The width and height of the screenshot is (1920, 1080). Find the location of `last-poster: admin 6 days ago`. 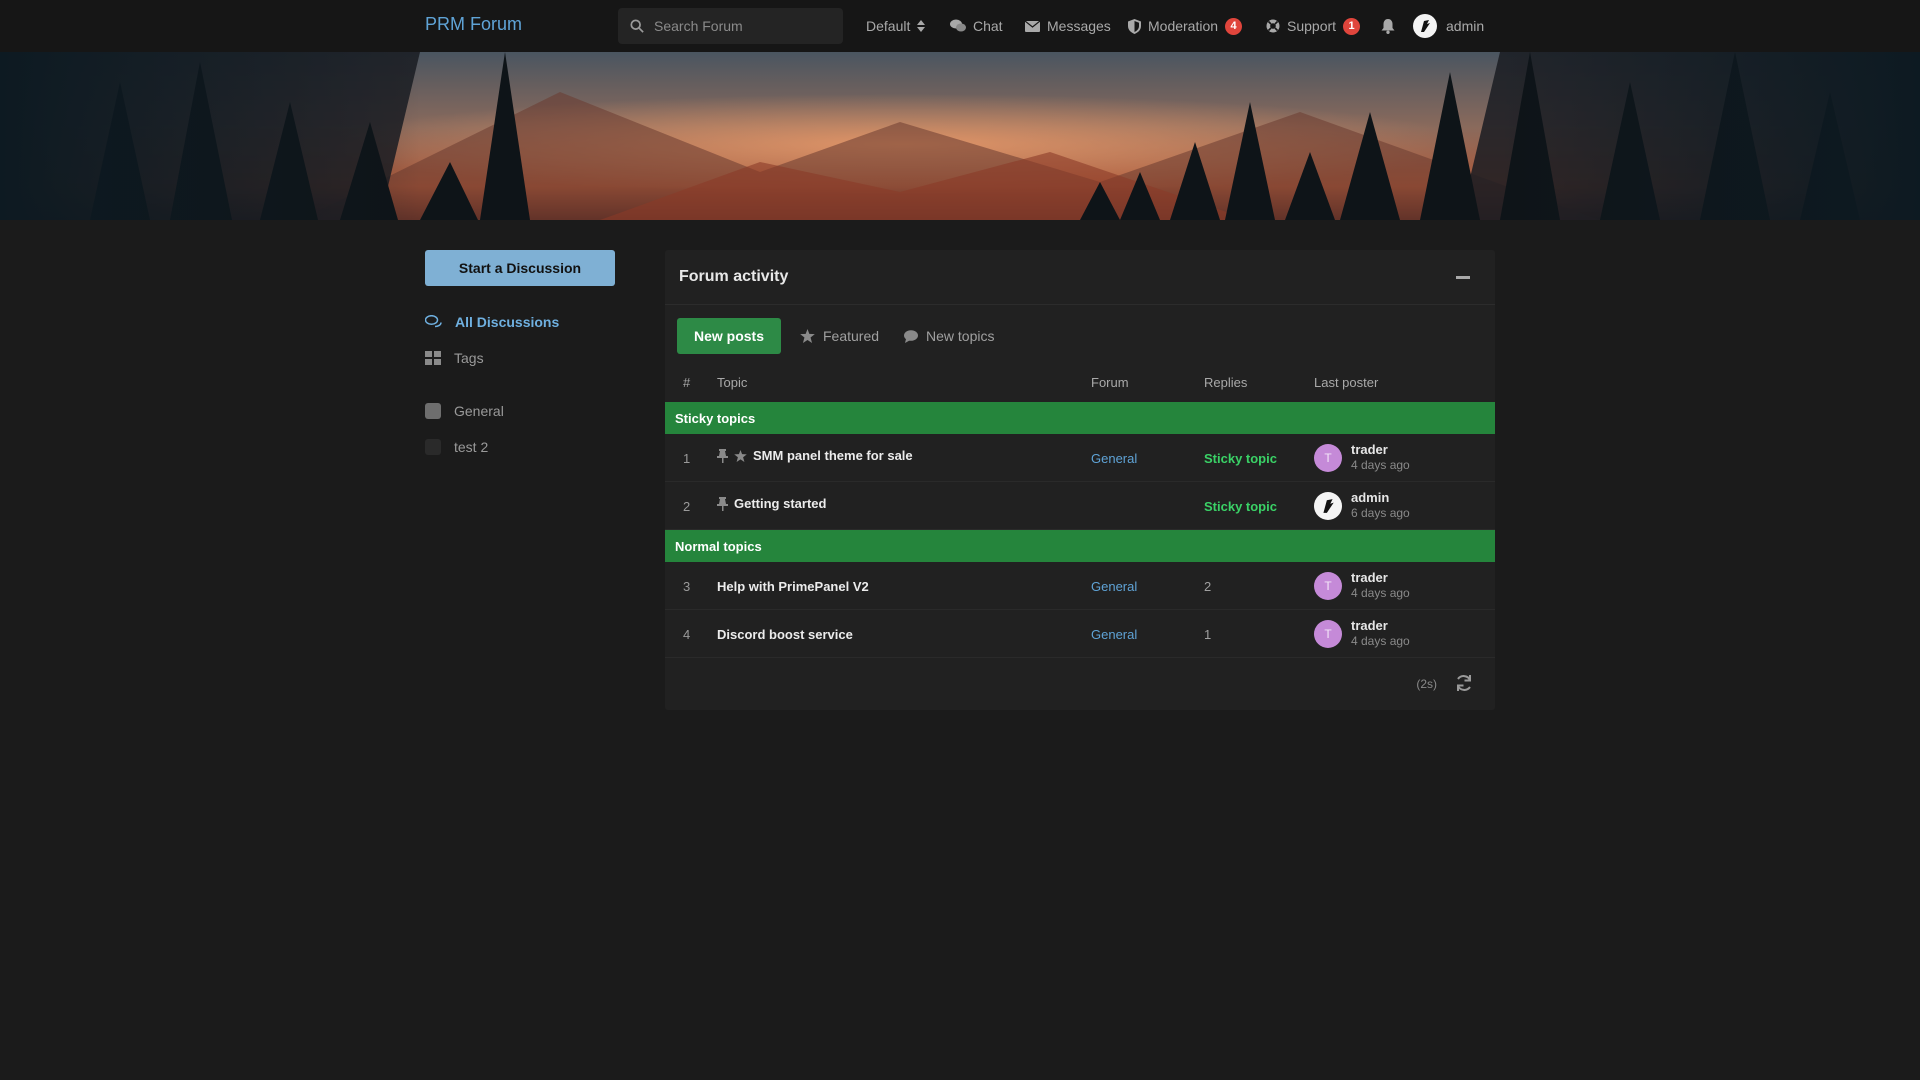

last-poster: admin 6 days ago is located at coordinates (1380, 505).